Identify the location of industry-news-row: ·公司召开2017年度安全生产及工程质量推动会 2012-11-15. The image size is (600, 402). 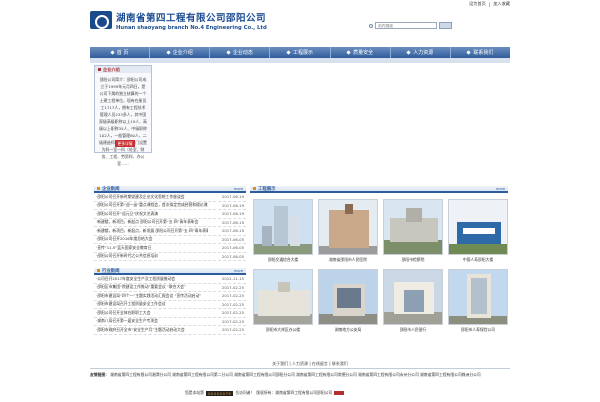
(170, 279).